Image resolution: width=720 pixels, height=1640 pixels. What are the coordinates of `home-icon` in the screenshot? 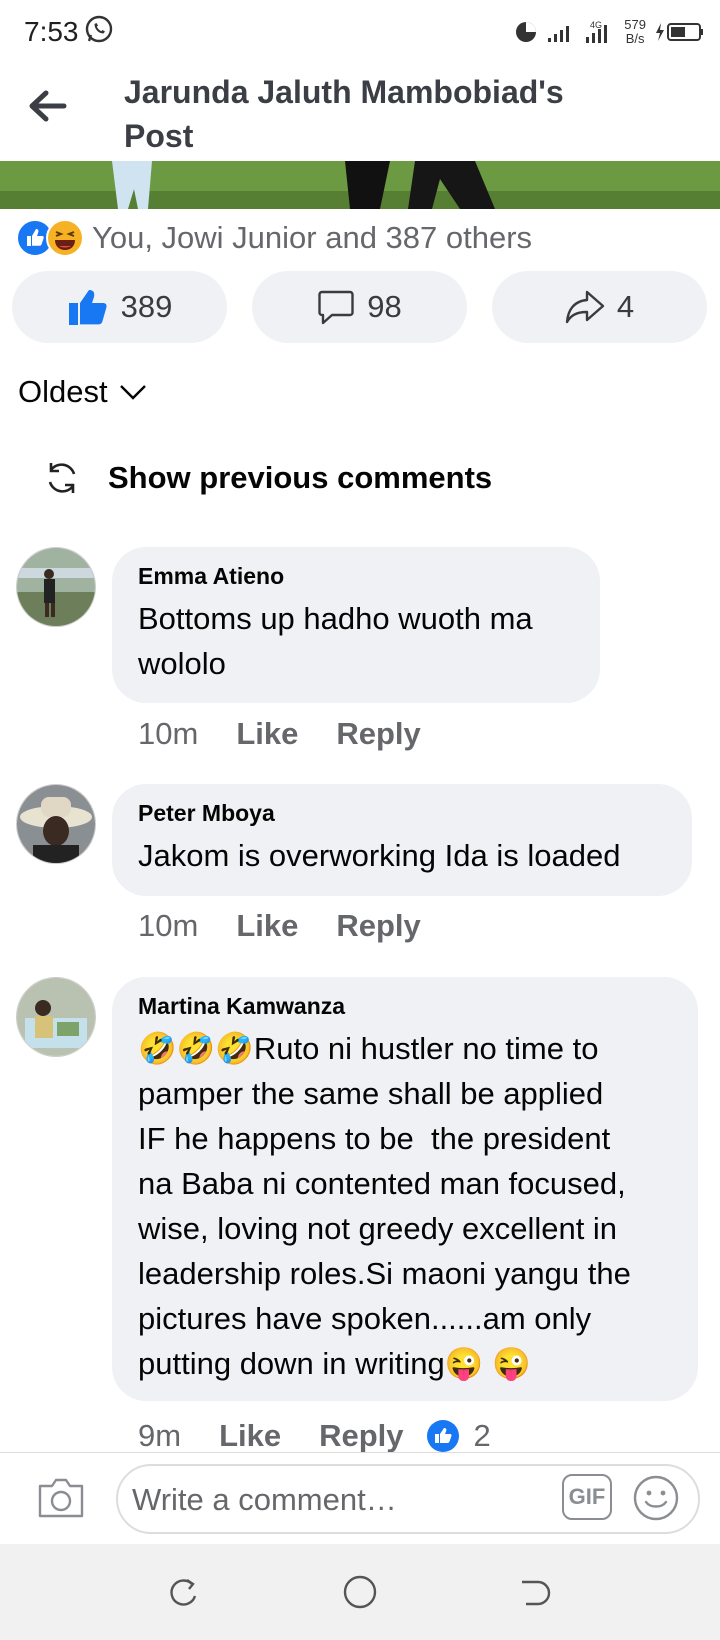 It's located at (360, 1592).